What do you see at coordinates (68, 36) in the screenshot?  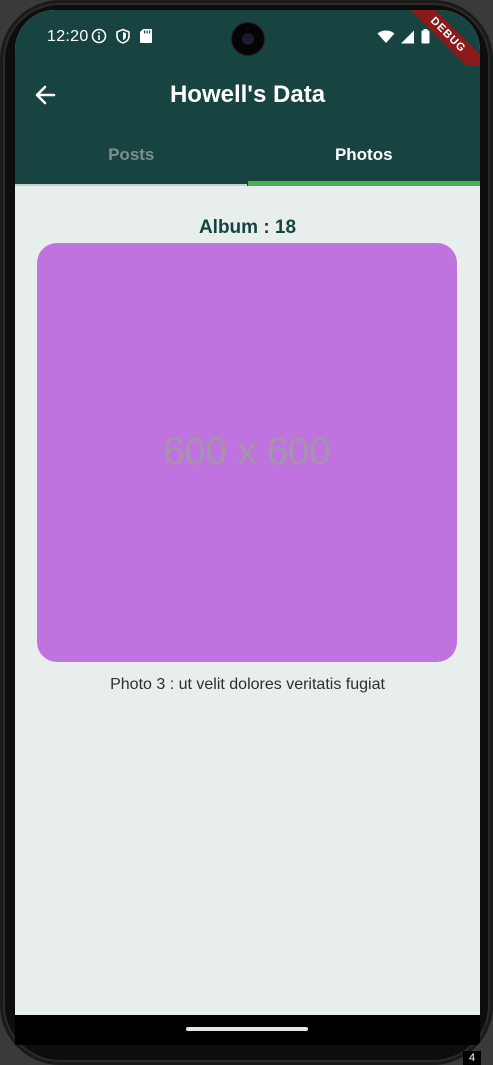 I see `status-time: 12:20` at bounding box center [68, 36].